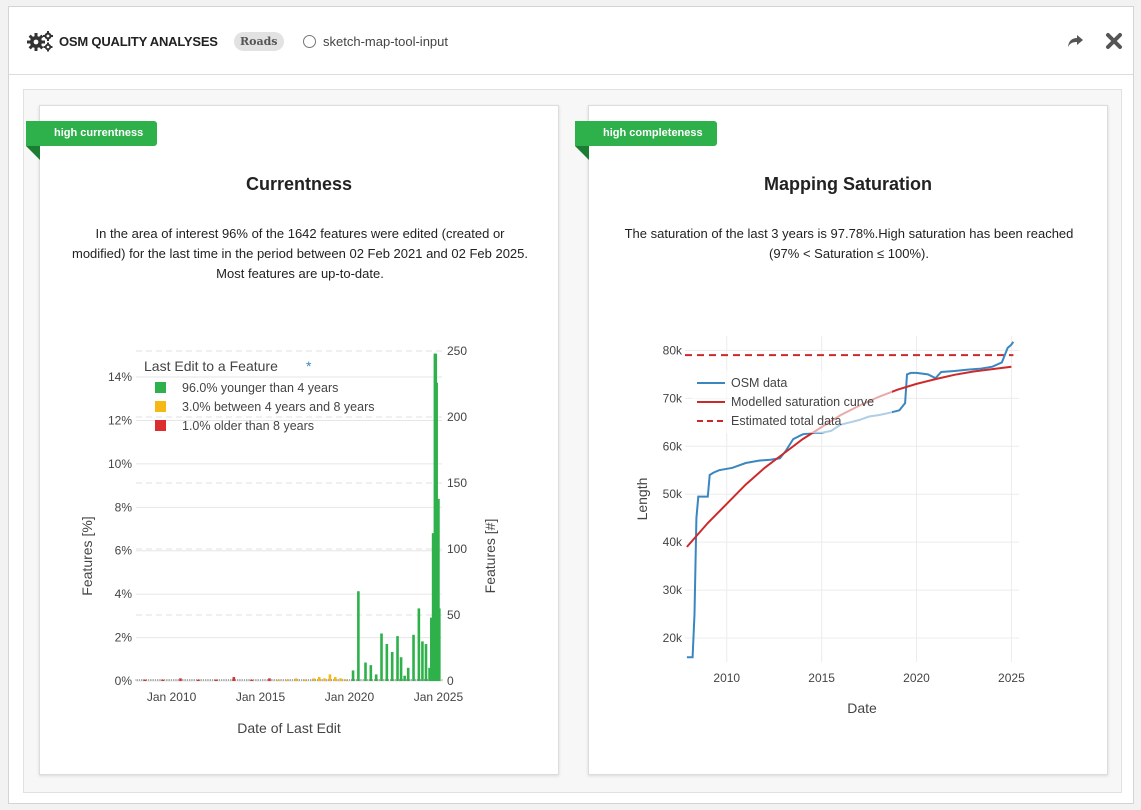 The image size is (1141, 810). Describe the element at coordinates (916, 678) in the screenshot. I see `x-tick-label: 2020` at that location.